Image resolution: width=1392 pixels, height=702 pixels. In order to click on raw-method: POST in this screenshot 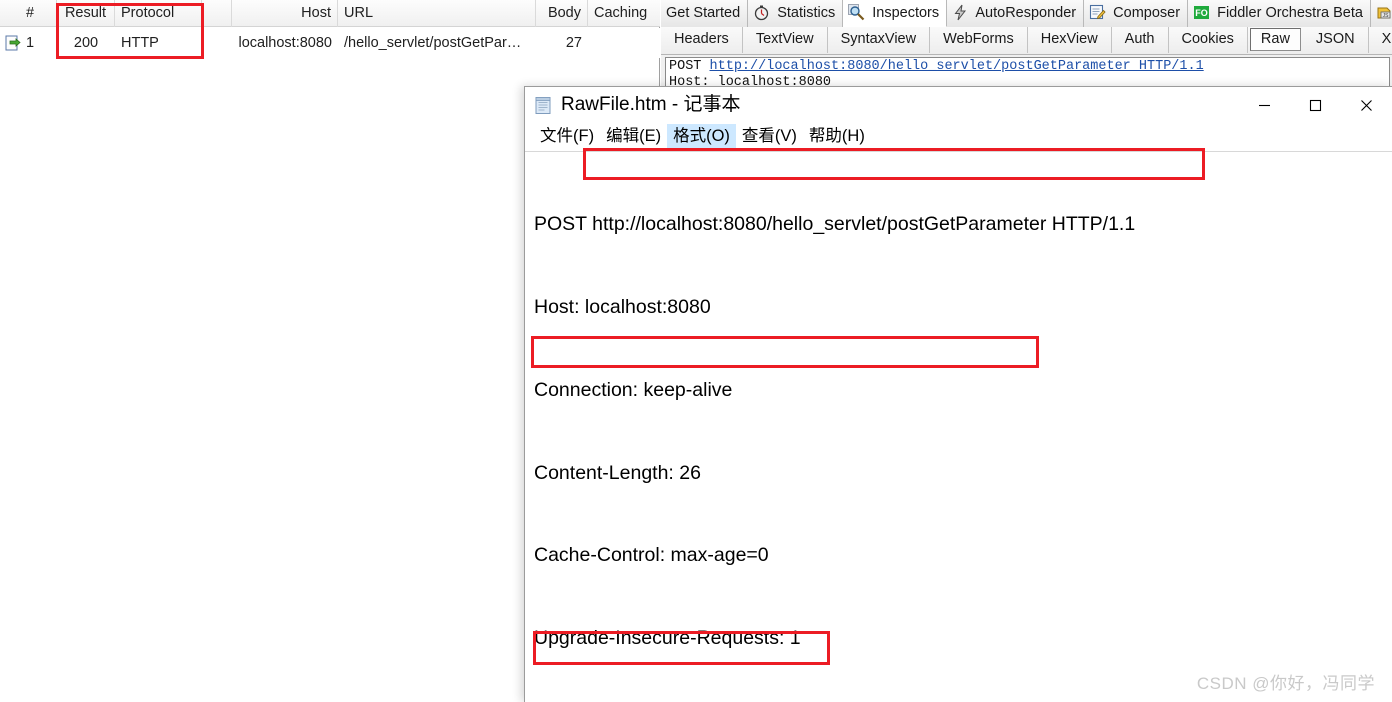, I will do `click(685, 66)`.